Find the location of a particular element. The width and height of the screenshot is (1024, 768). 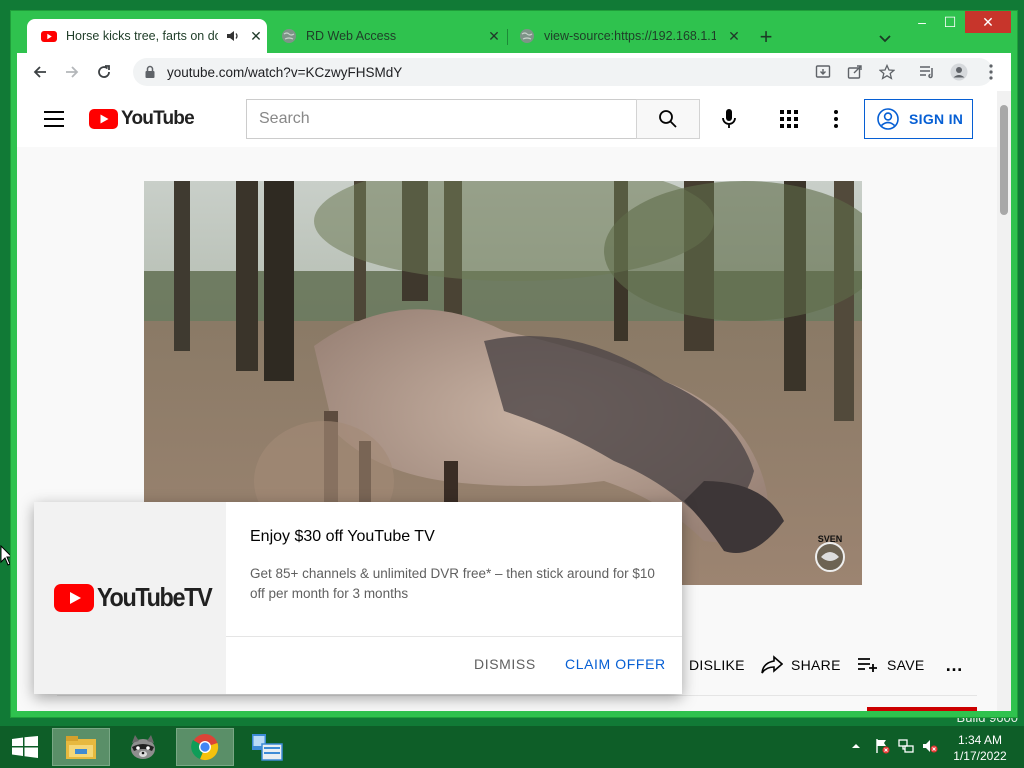

promo-logo-panel: YouTubeTV is located at coordinates (130, 598).